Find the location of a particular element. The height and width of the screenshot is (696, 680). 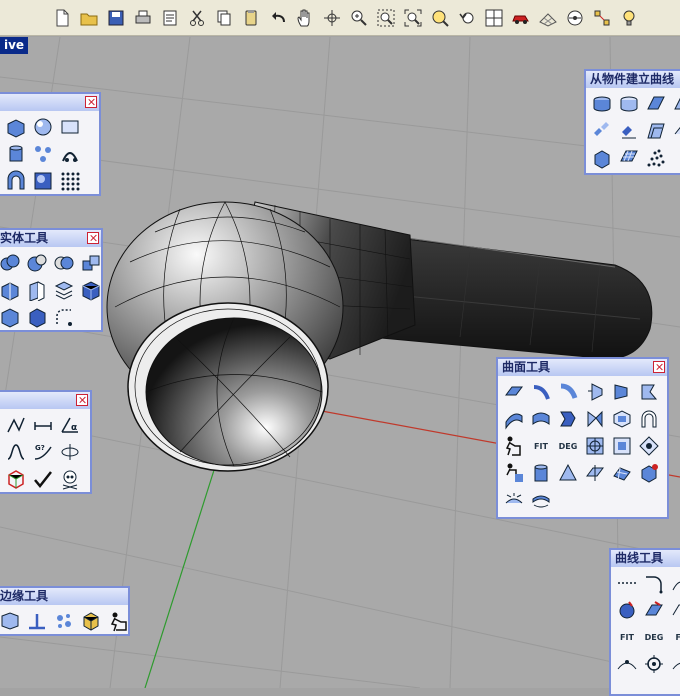

pan-hand-icon is located at coordinates (305, 18).